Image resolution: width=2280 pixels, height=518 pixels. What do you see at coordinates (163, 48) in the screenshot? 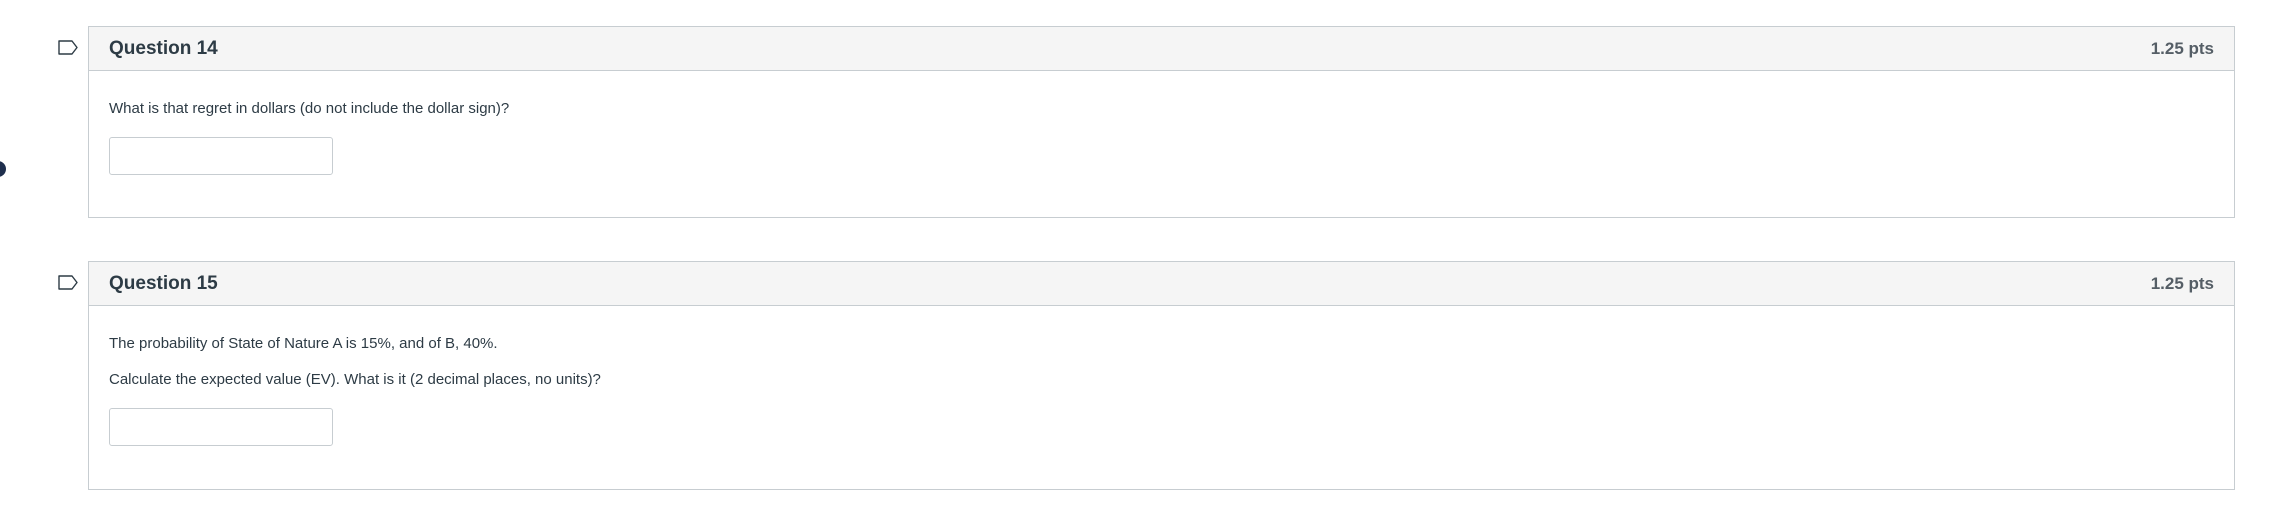
I see `question-title: Question 14` at bounding box center [163, 48].